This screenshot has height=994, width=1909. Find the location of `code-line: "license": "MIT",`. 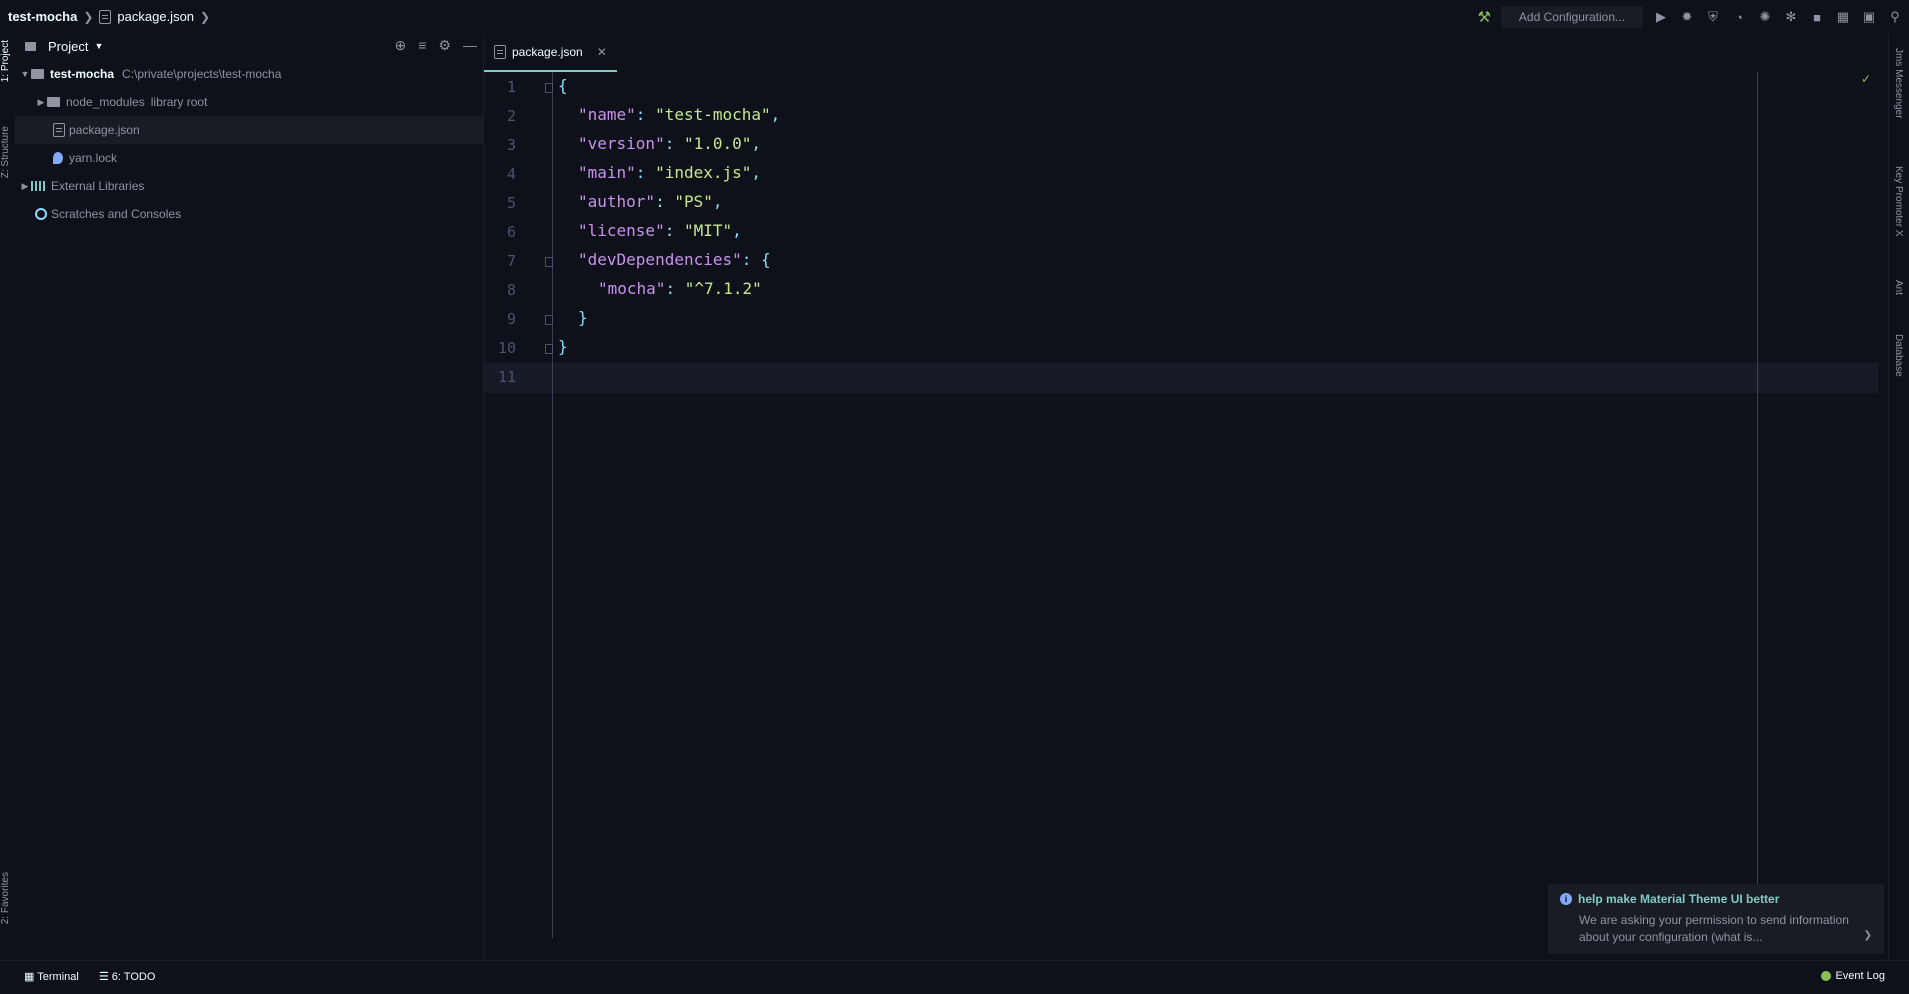

code-line: "license": "MIT", is located at coordinates (660, 230).